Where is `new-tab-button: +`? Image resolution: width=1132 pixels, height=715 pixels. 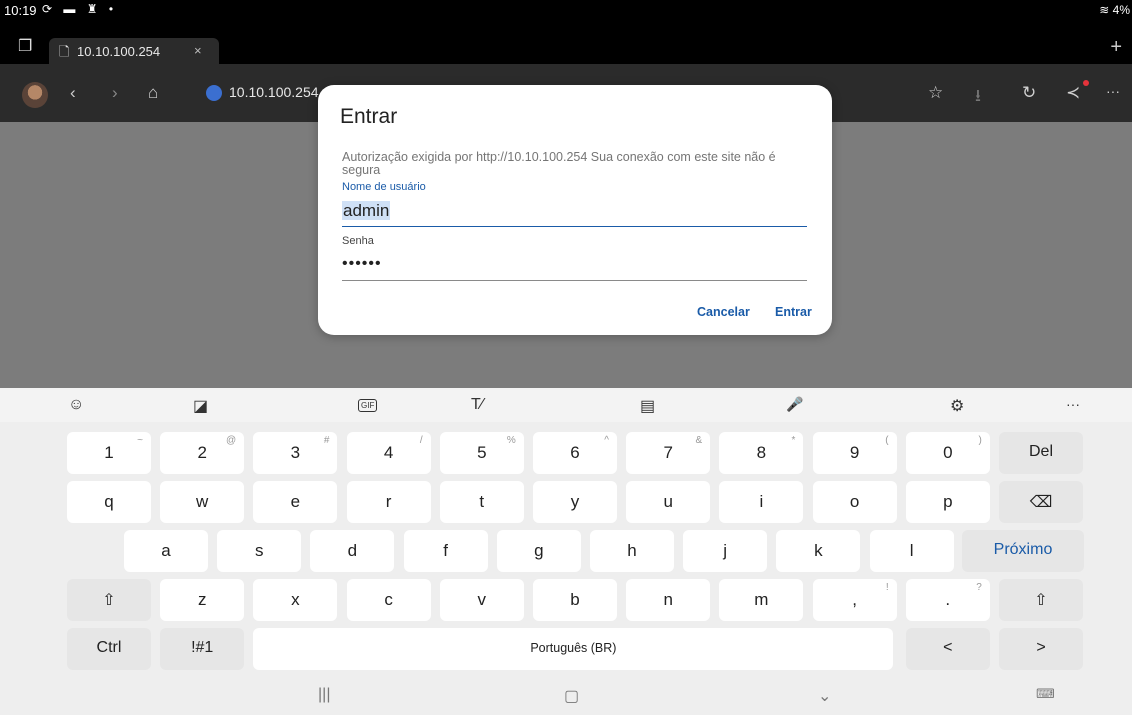 new-tab-button: + is located at coordinates (1116, 47).